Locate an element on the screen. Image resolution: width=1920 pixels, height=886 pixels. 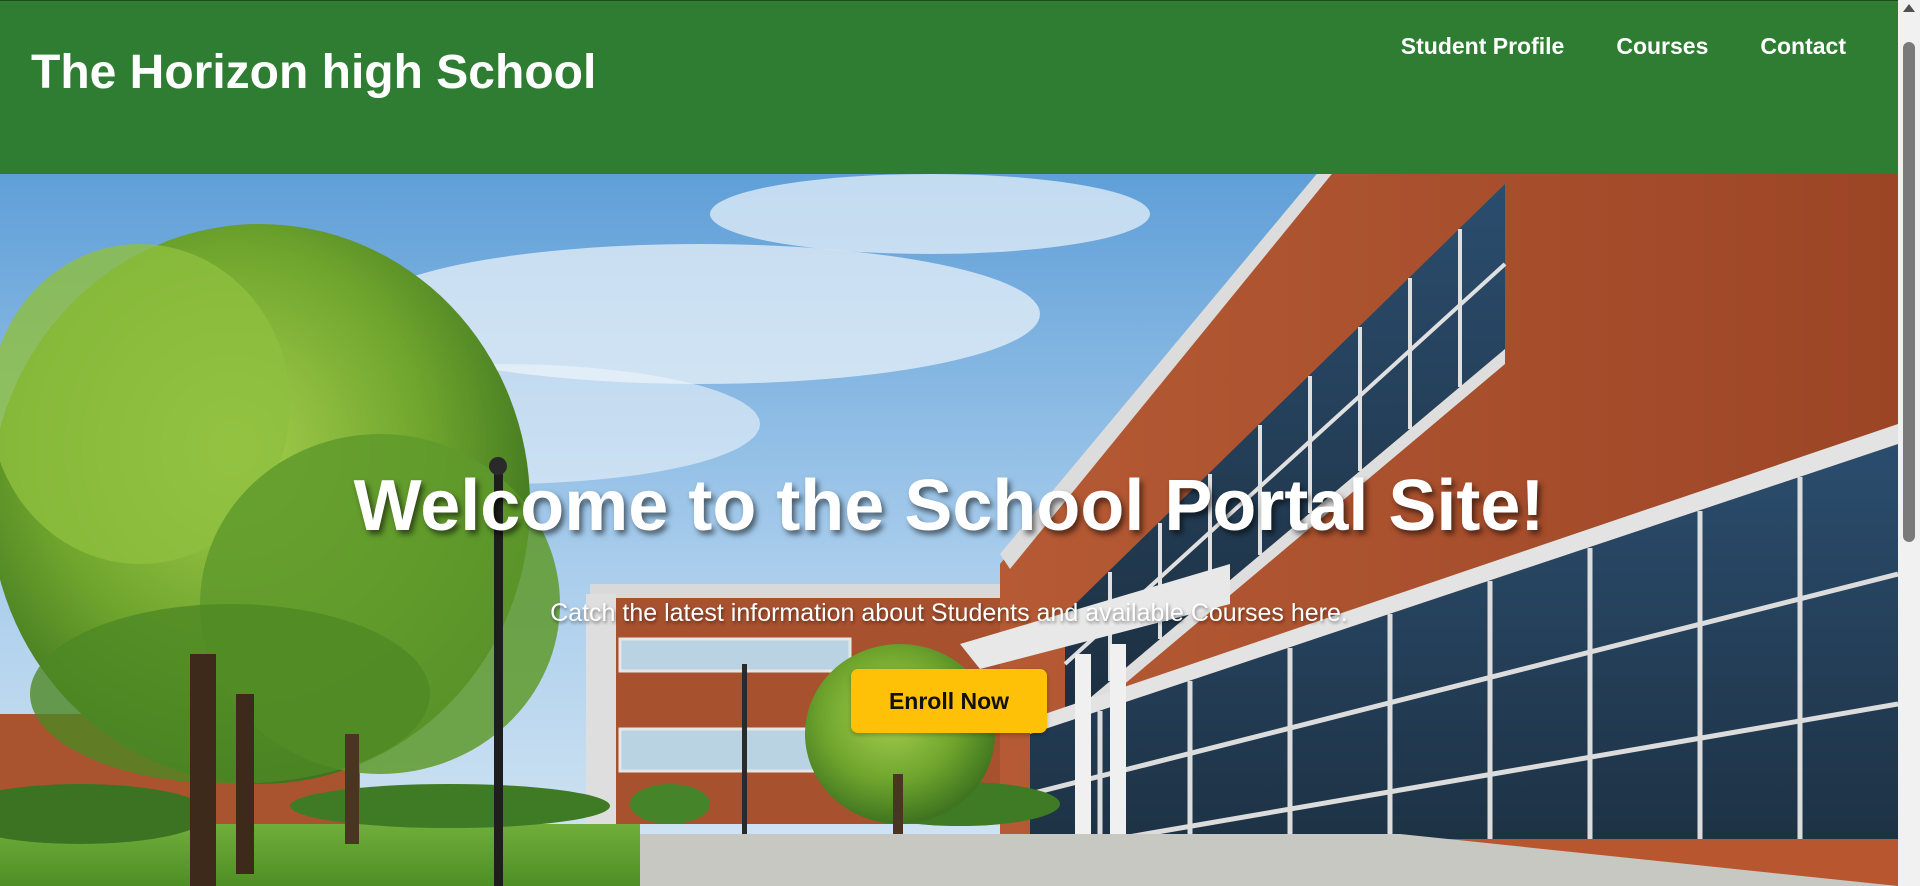
scroll-up-arrow-icon is located at coordinates (1909, 8).